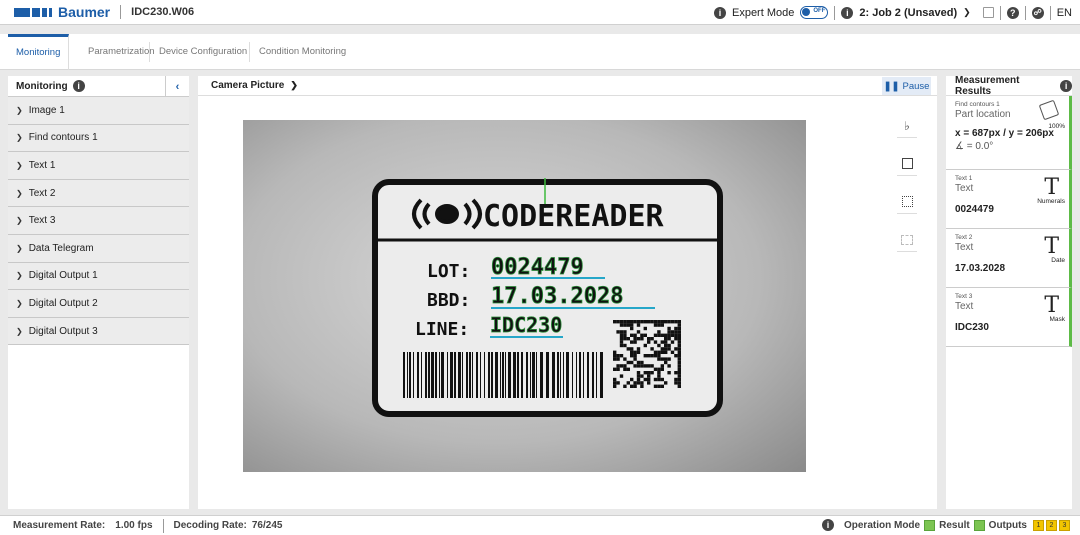 This screenshot has width=1080, height=535. What do you see at coordinates (1064, 13) in the screenshot?
I see `language-selector: EN` at bounding box center [1064, 13].